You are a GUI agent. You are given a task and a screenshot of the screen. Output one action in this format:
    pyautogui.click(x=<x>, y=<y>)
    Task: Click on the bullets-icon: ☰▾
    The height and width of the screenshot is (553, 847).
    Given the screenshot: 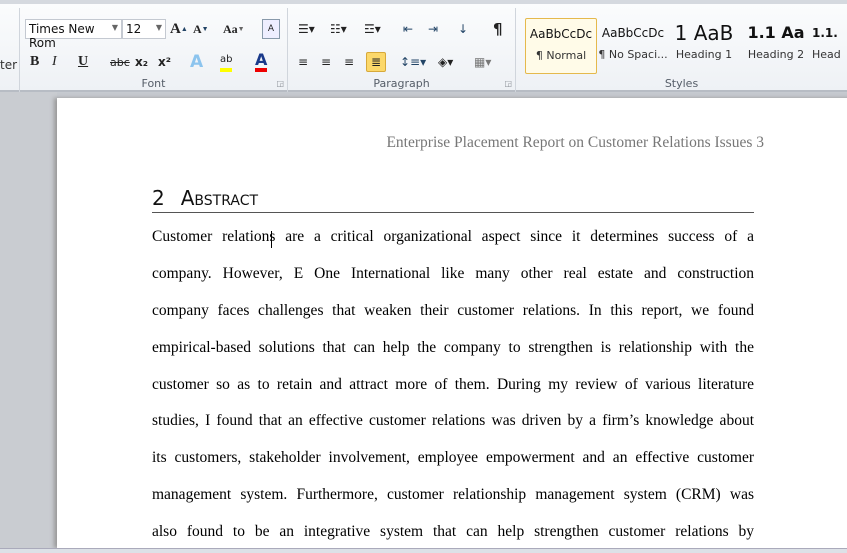 What is the action you would take?
    pyautogui.click(x=306, y=29)
    